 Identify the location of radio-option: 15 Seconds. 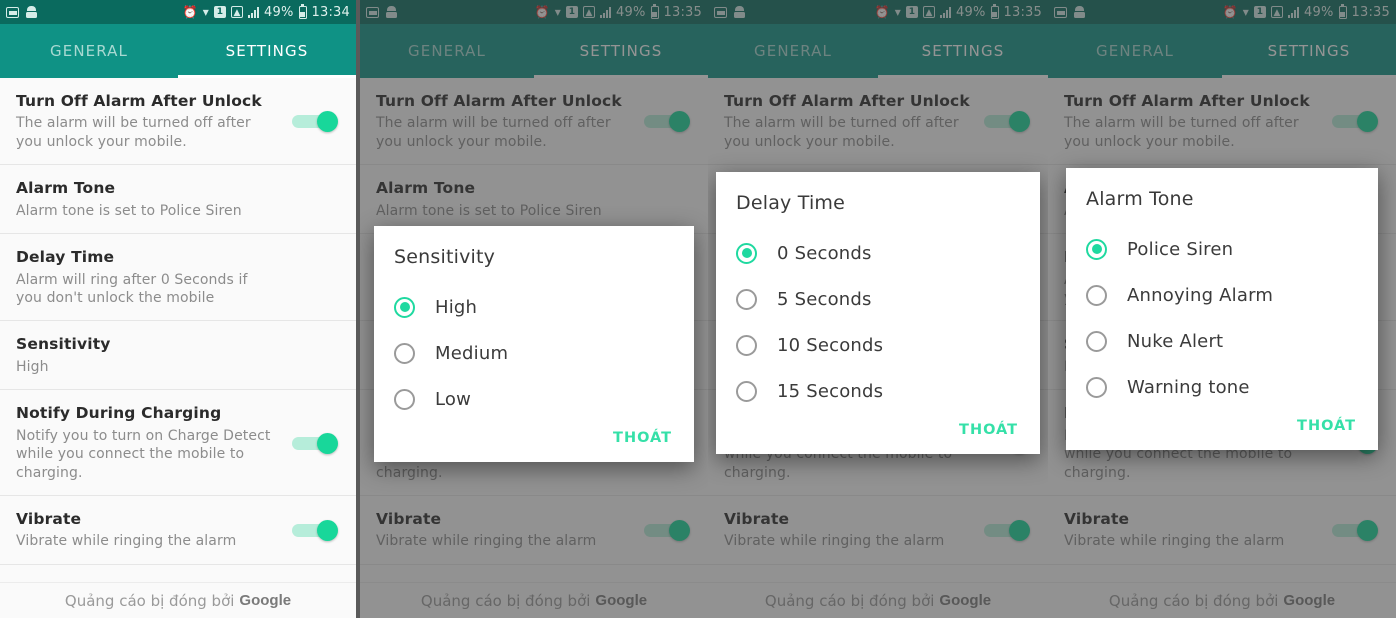
(878, 391).